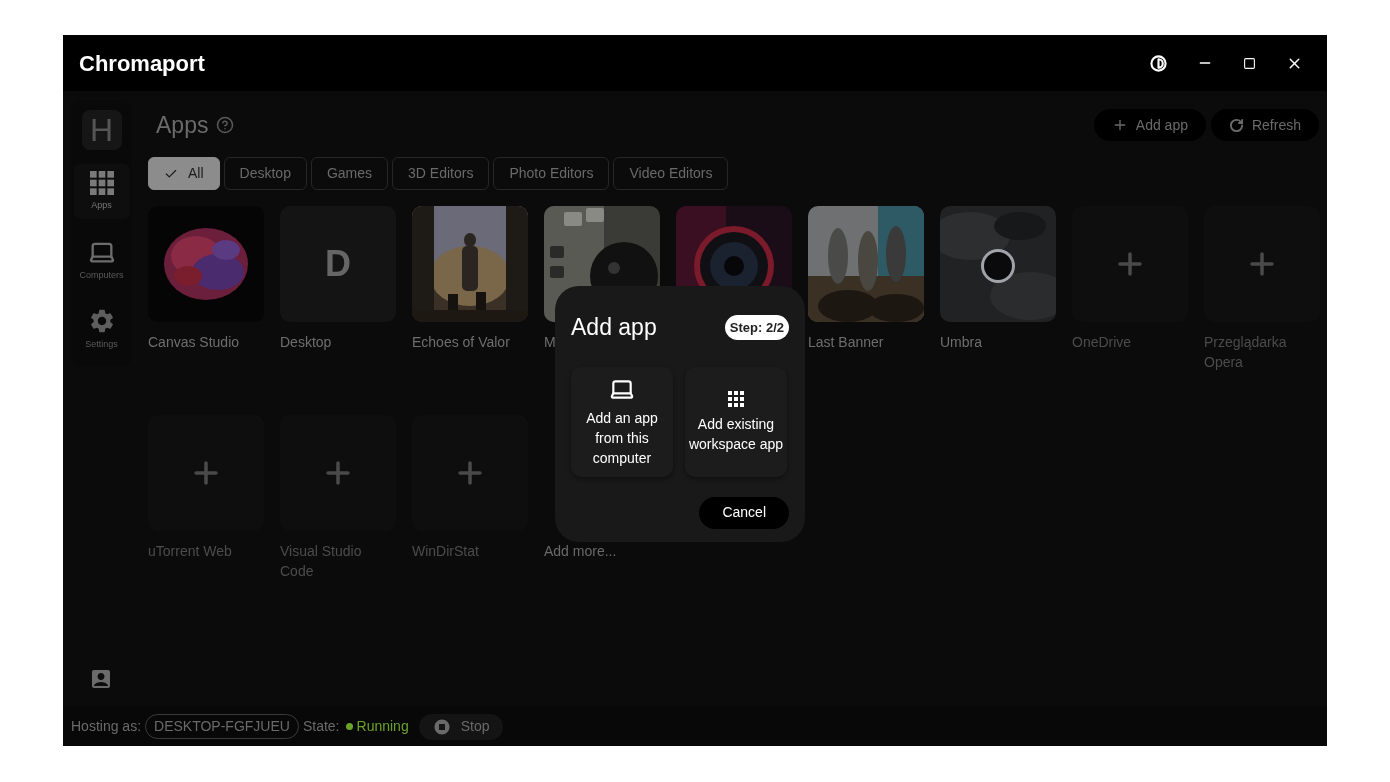 This screenshot has width=1390, height=782. What do you see at coordinates (101, 260) in the screenshot?
I see `sidebar-item: Computers` at bounding box center [101, 260].